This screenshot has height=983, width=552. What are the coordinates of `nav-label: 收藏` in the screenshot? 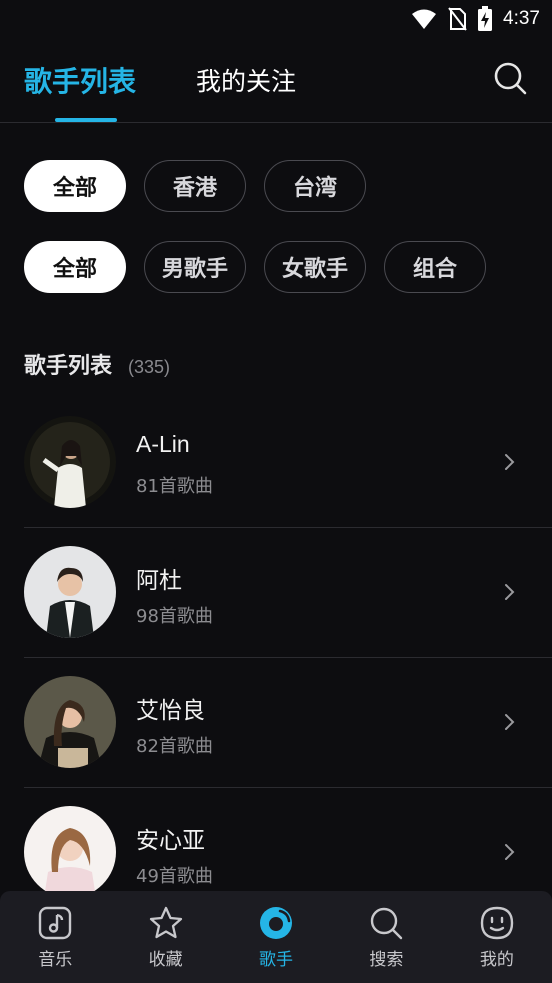 It's located at (165, 960).